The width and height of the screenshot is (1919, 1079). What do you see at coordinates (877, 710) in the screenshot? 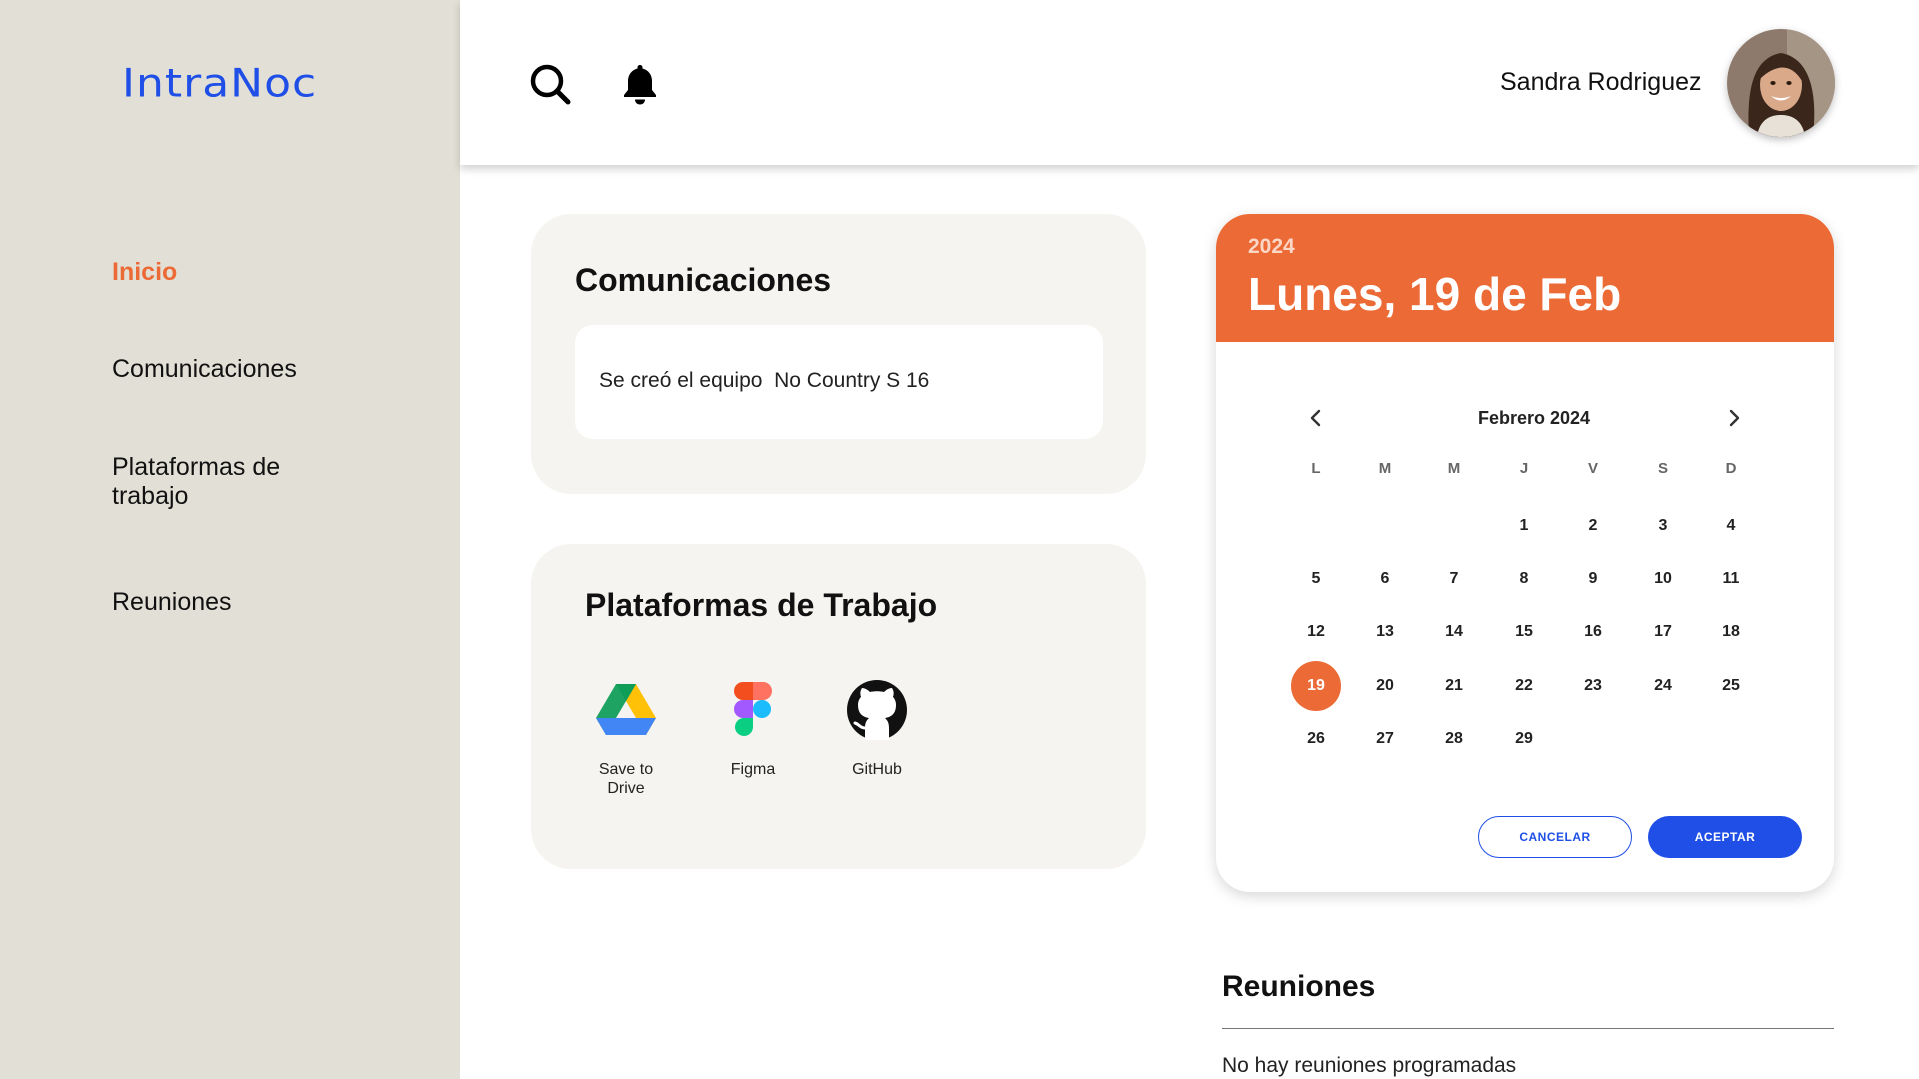
I see `github-icon` at bounding box center [877, 710].